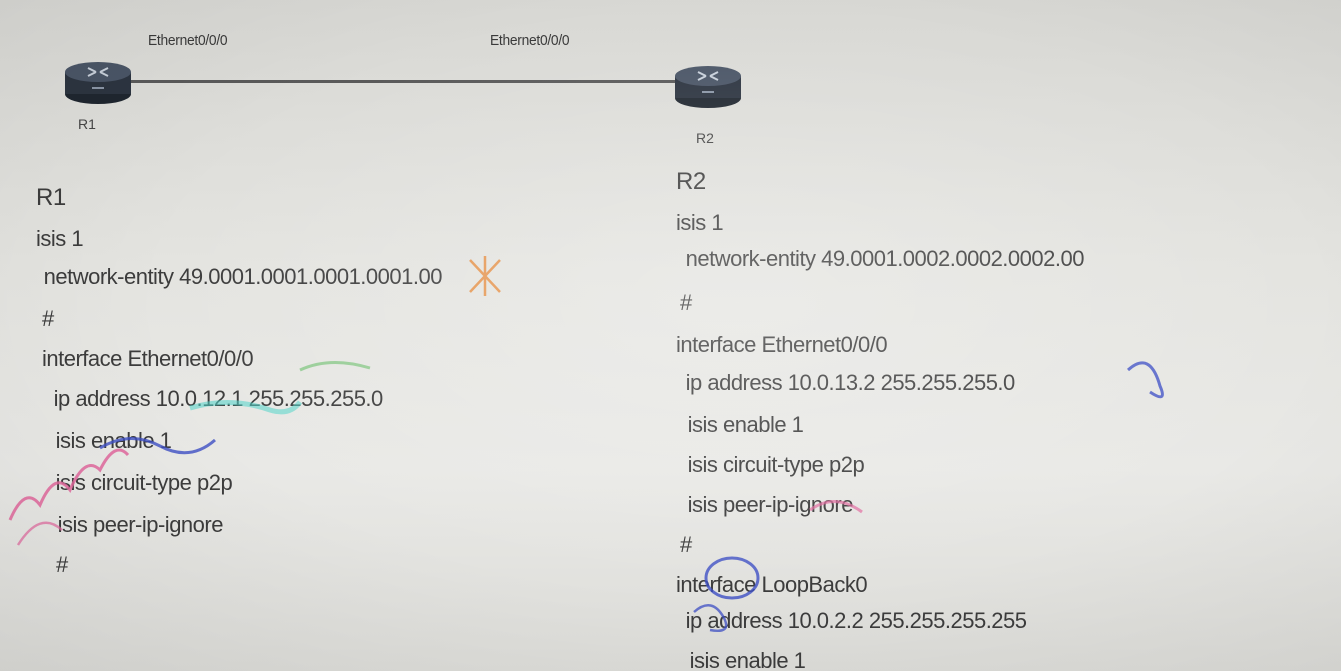  Describe the element at coordinates (60, 238) in the screenshot. I see `r1-config-line: isis 1` at that location.